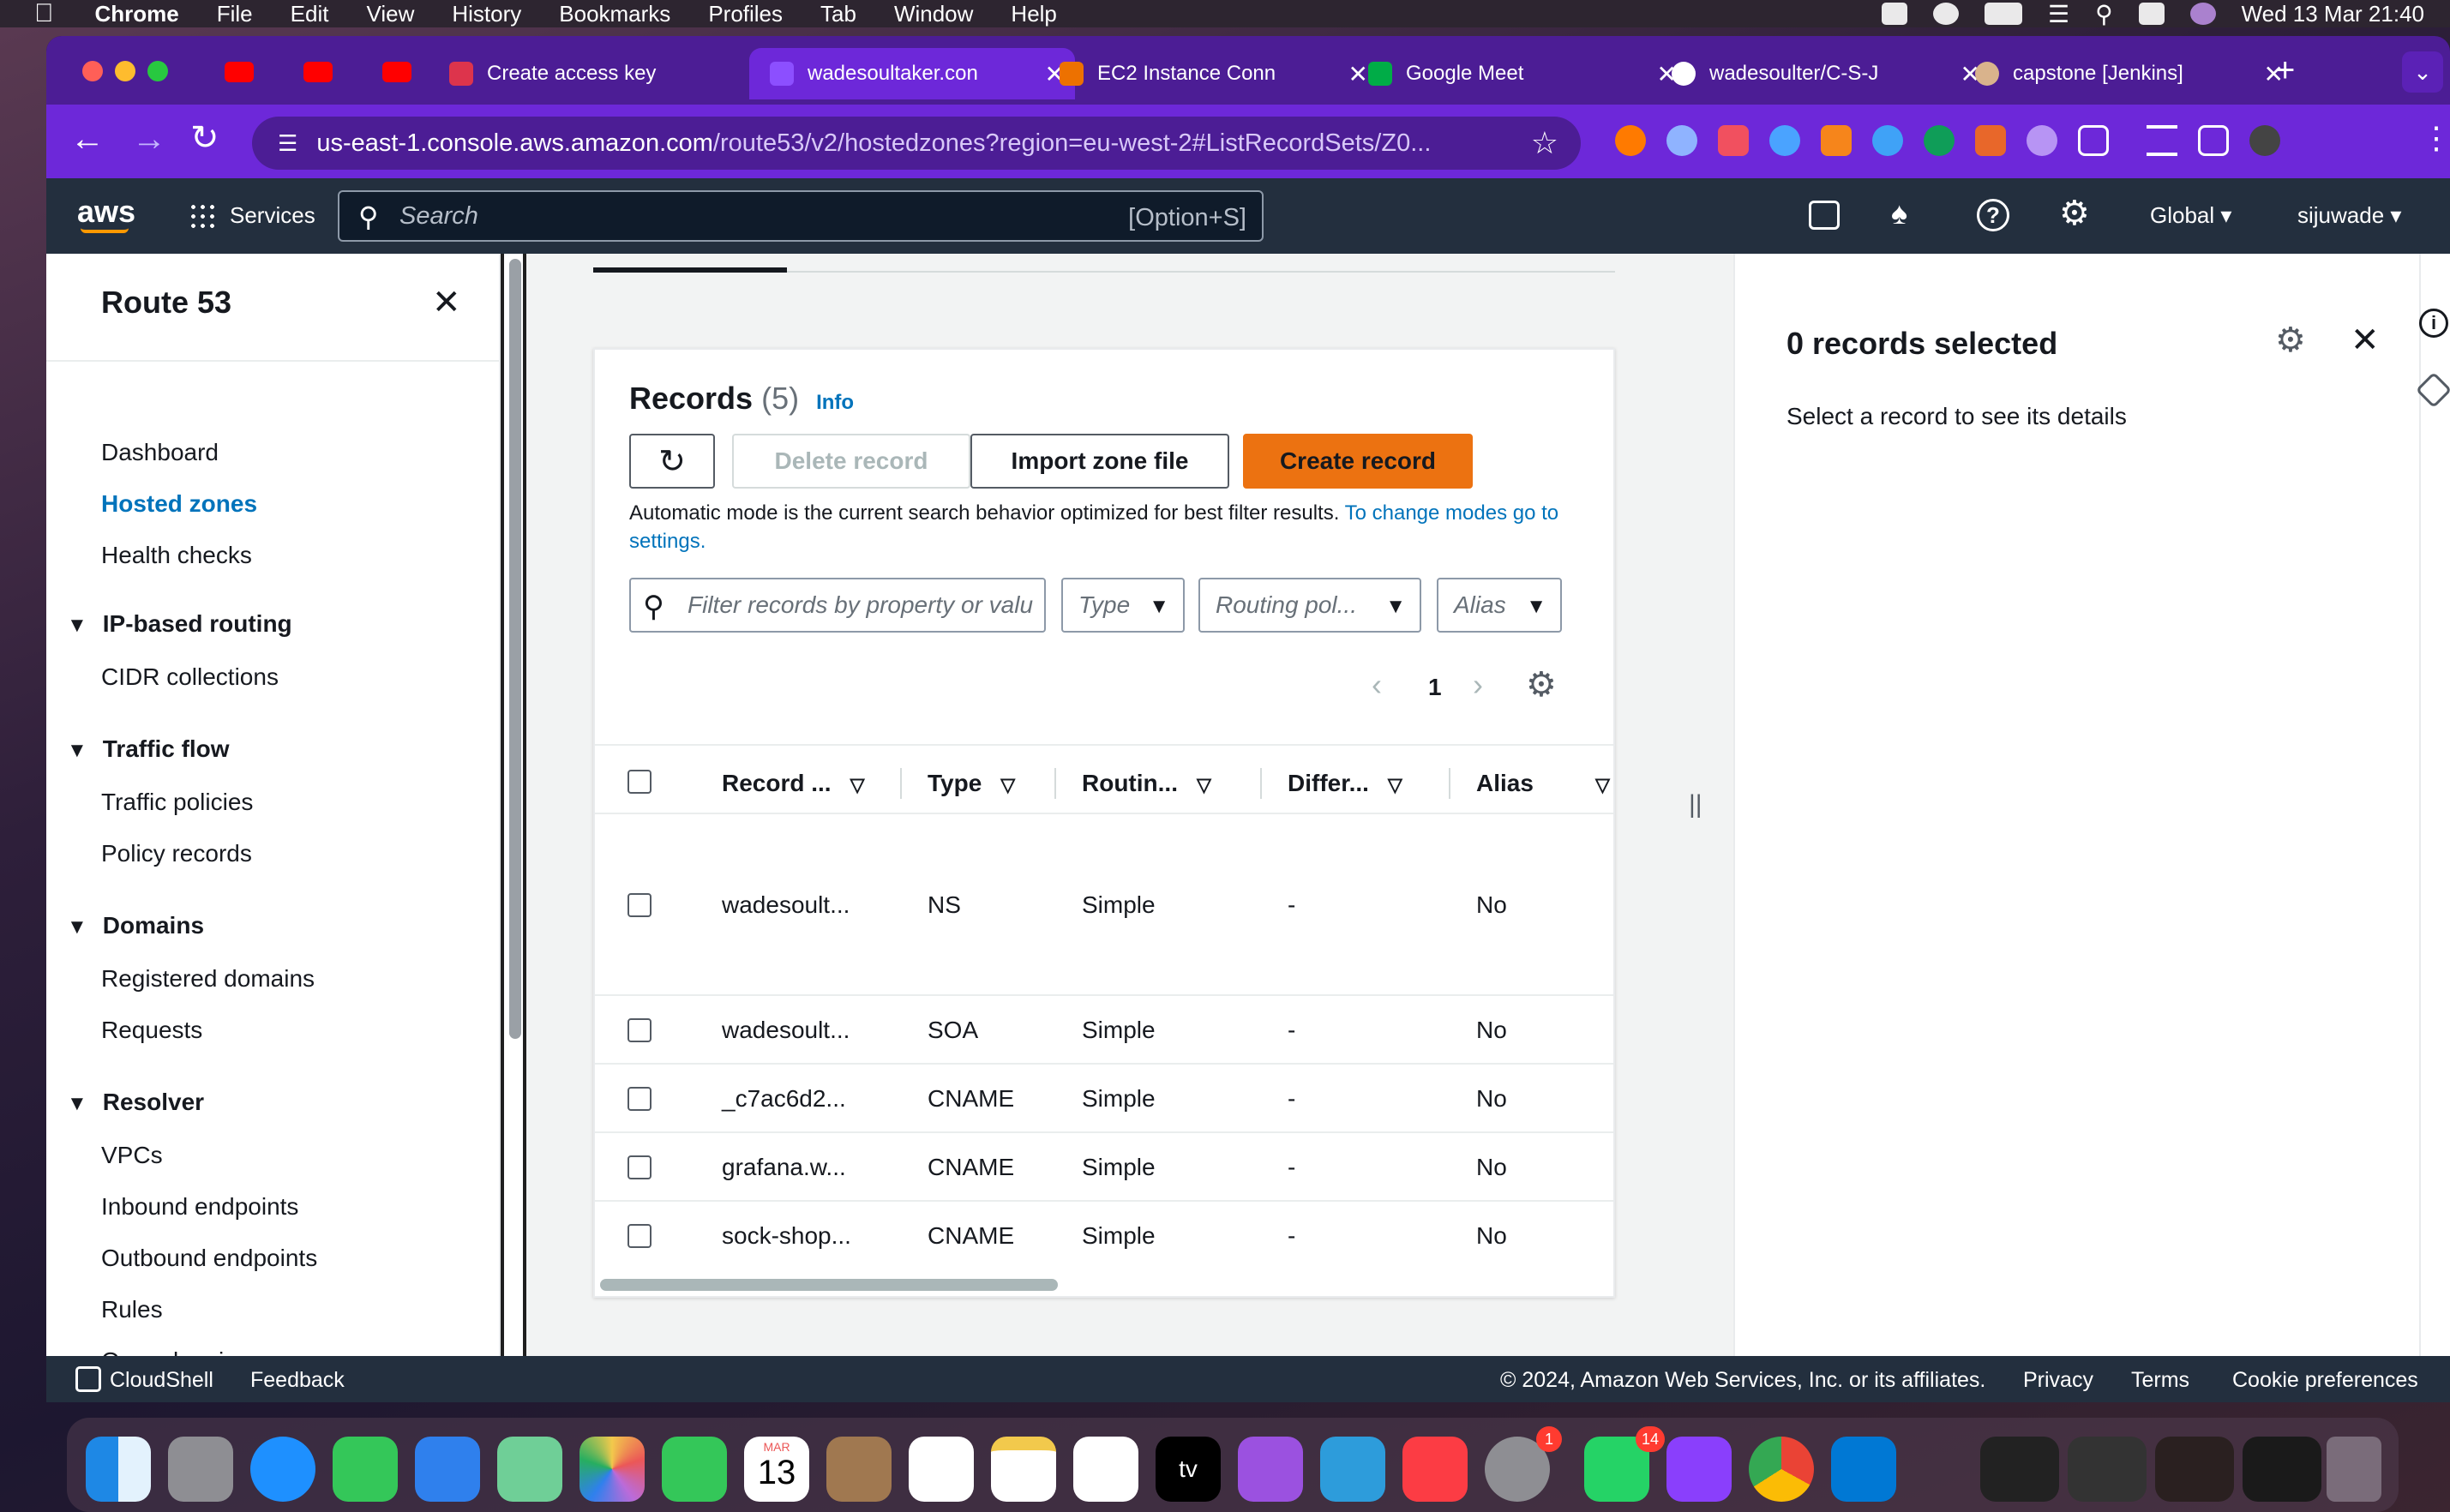 The height and width of the screenshot is (1512, 2450). I want to click on info-link: Info, so click(835, 402).